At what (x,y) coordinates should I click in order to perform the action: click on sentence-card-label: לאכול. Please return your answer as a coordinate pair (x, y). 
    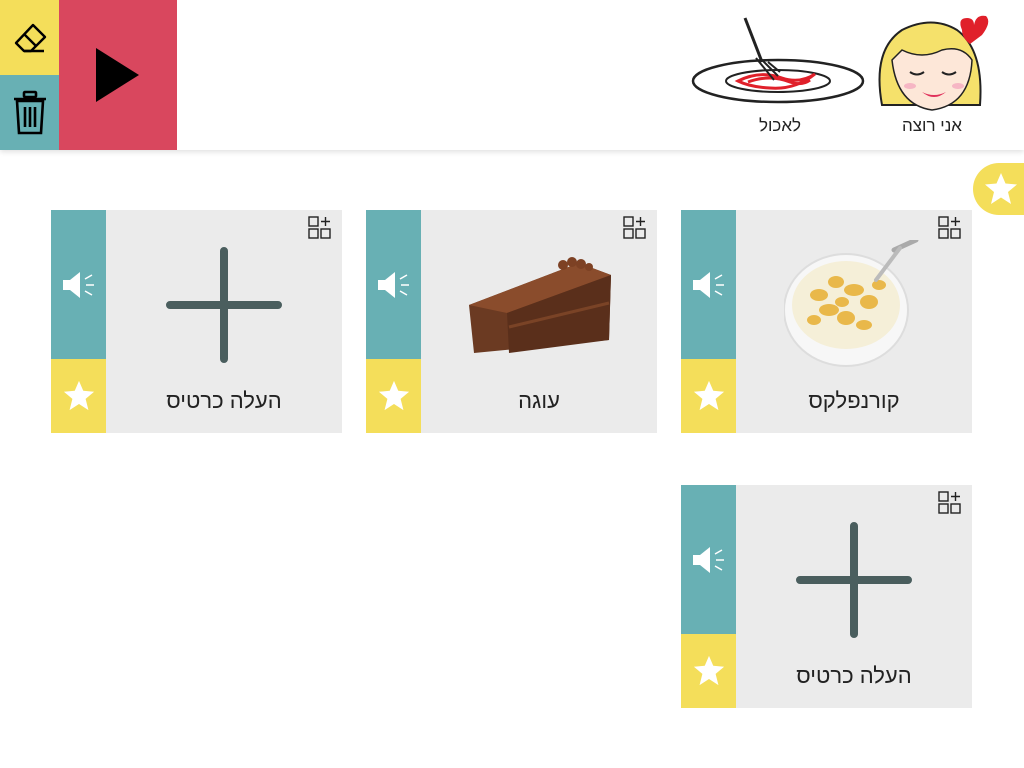
    Looking at the image, I should click on (780, 125).